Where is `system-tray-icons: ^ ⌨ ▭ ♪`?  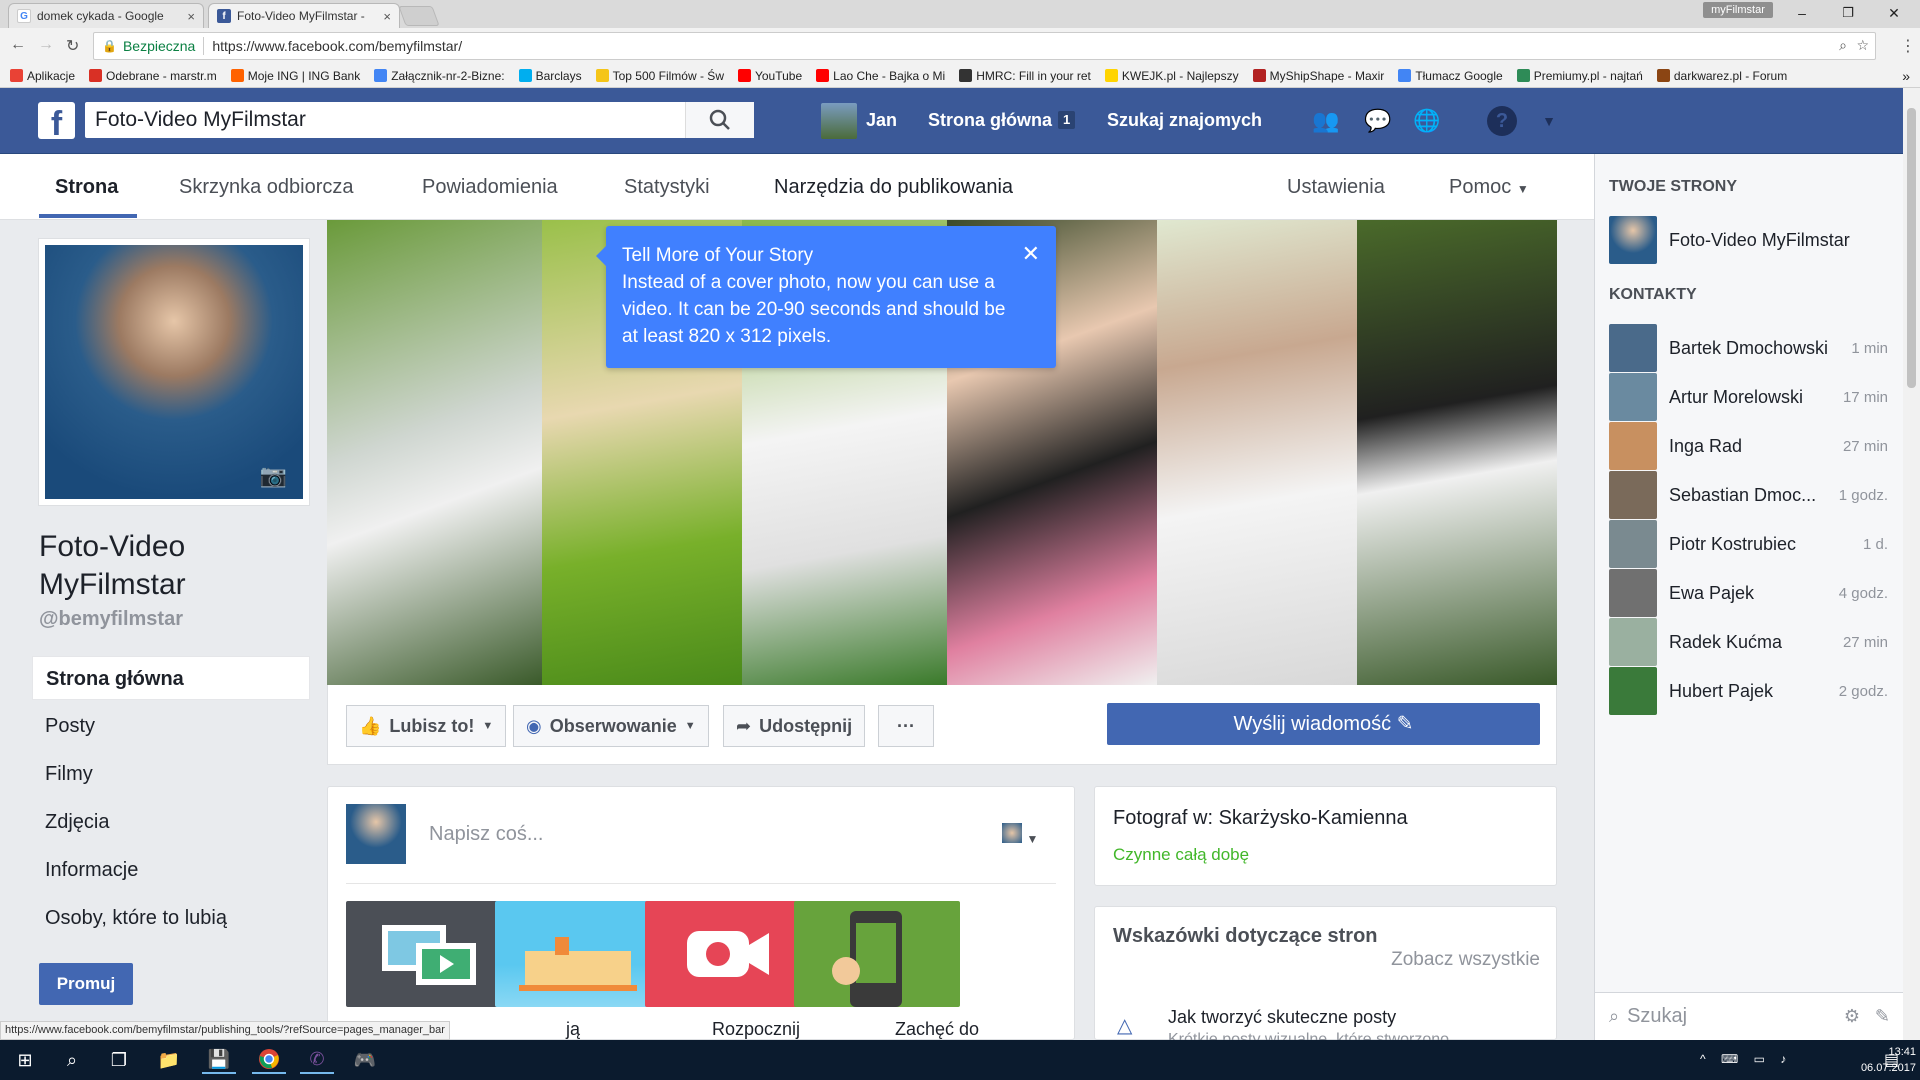 system-tray-icons: ^ ⌨ ▭ ♪ is located at coordinates (1746, 1059).